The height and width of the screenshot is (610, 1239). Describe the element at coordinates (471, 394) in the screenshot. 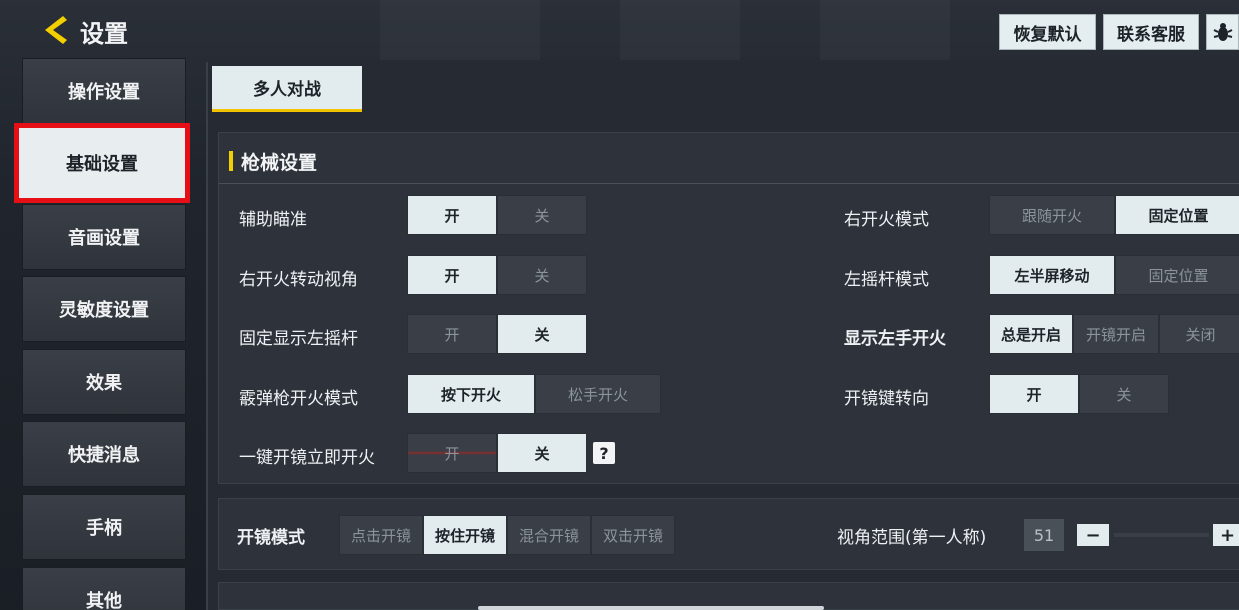

I see `option-press-fire: 按下开火` at that location.